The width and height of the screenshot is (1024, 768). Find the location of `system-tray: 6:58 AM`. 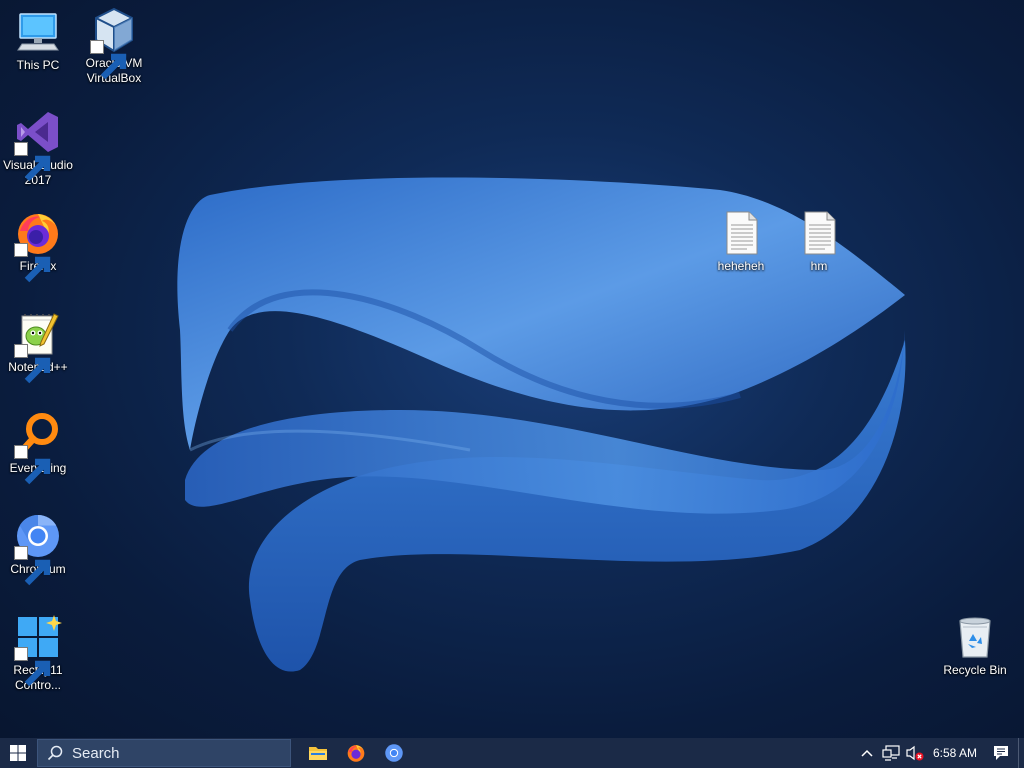

system-tray: 6:58 AM is located at coordinates (939, 753).